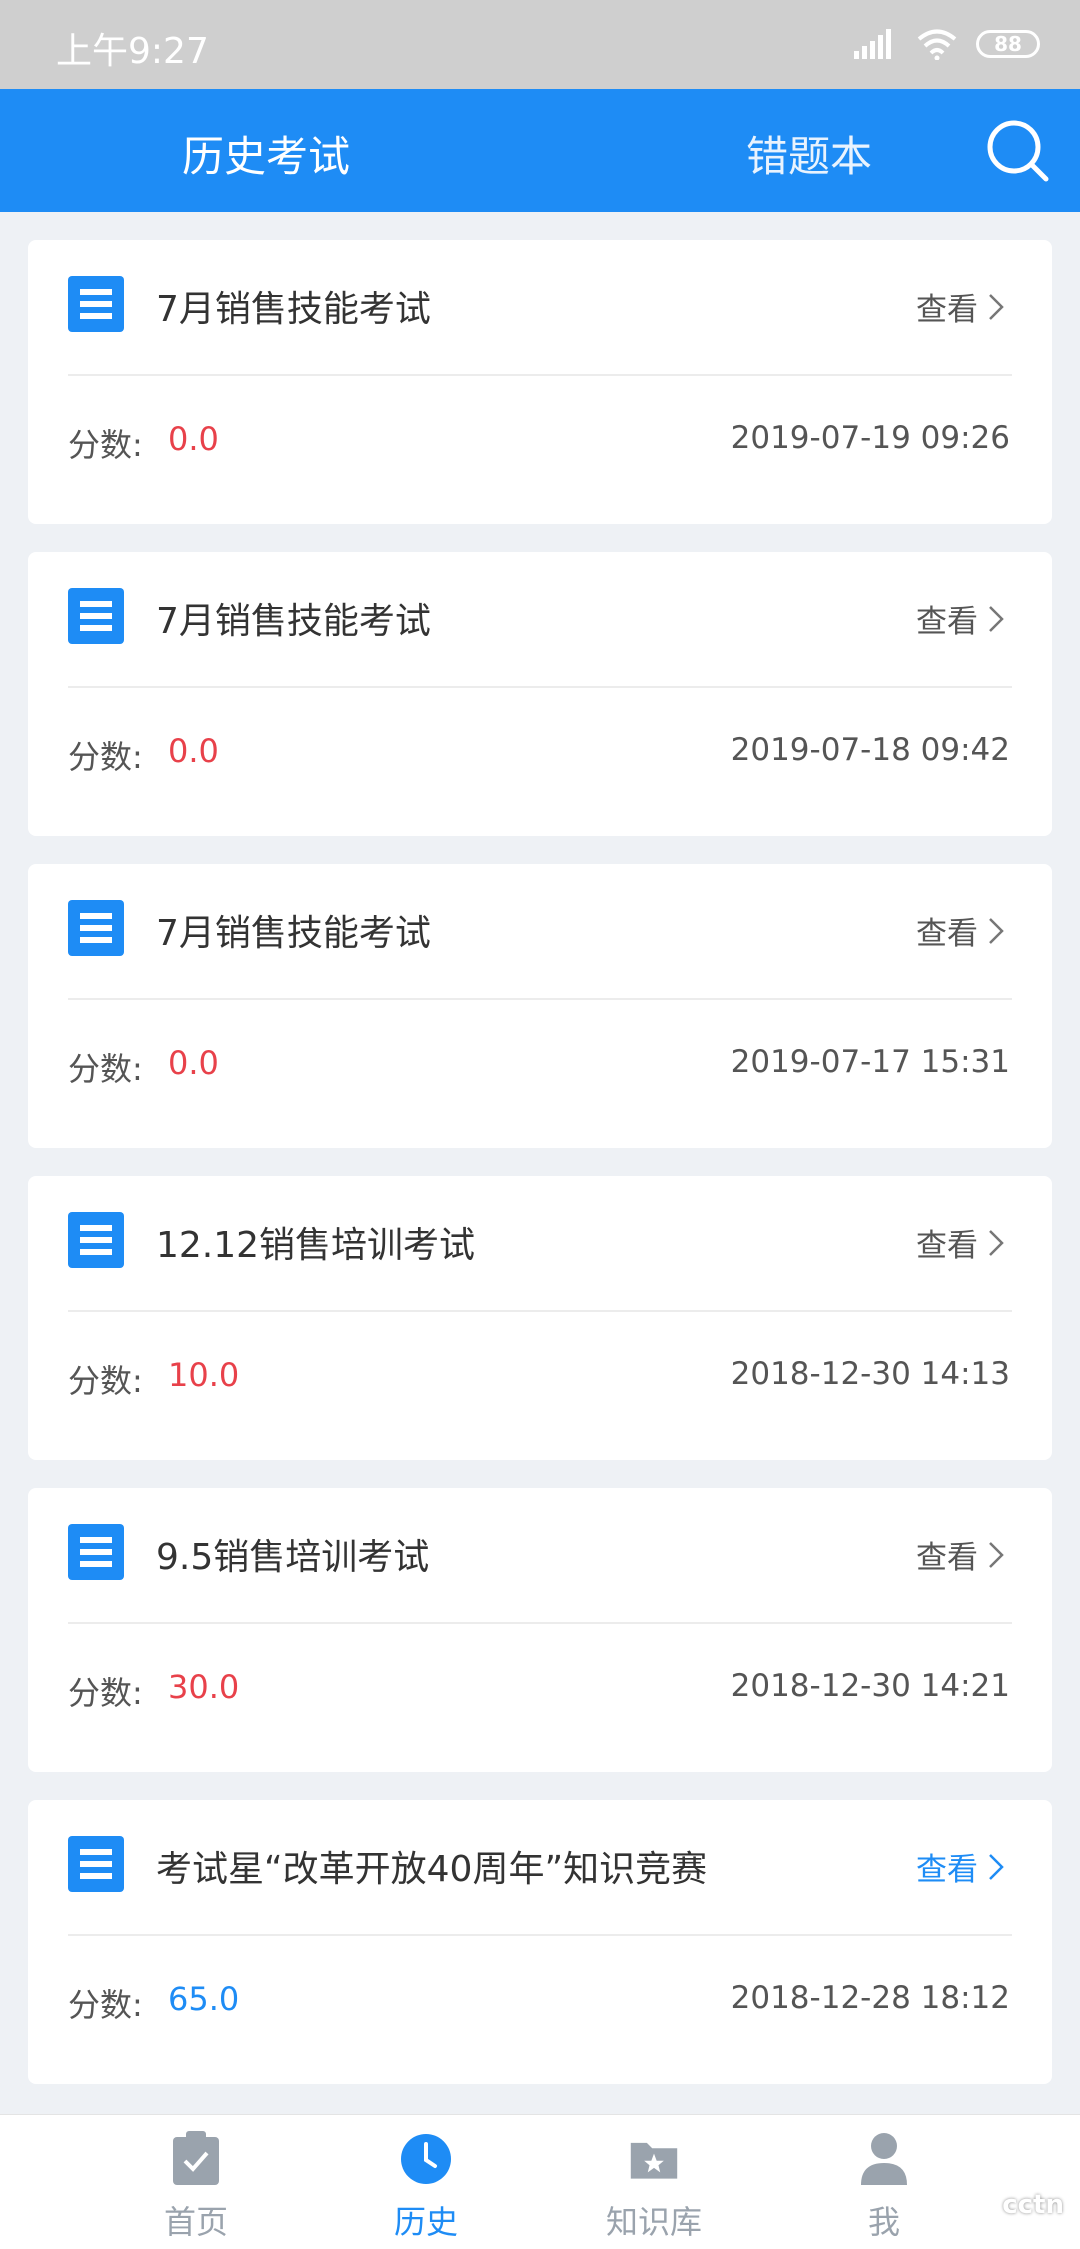 The width and height of the screenshot is (1080, 2249). I want to click on watermark: cctn, so click(1033, 2205).